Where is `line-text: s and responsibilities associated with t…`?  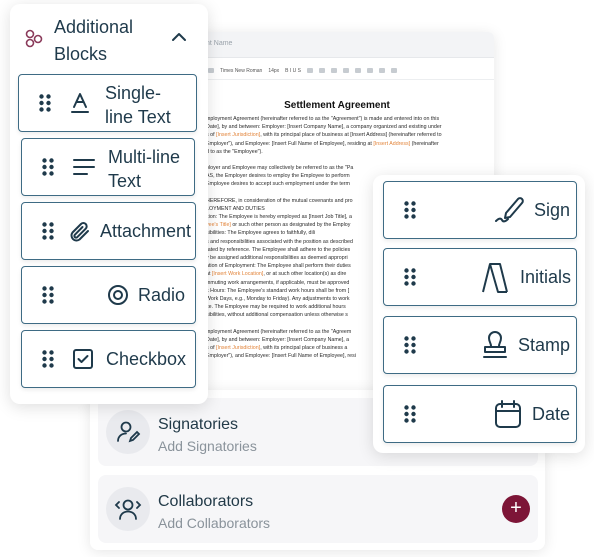 line-text: s and responsibilities associated with t… is located at coordinates (279, 241).